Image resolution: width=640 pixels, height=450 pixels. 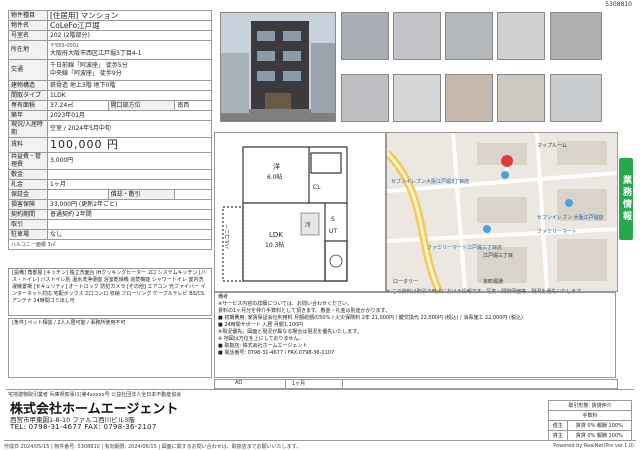 I want to click on room1-size: 6.0帖, so click(x=275, y=177).